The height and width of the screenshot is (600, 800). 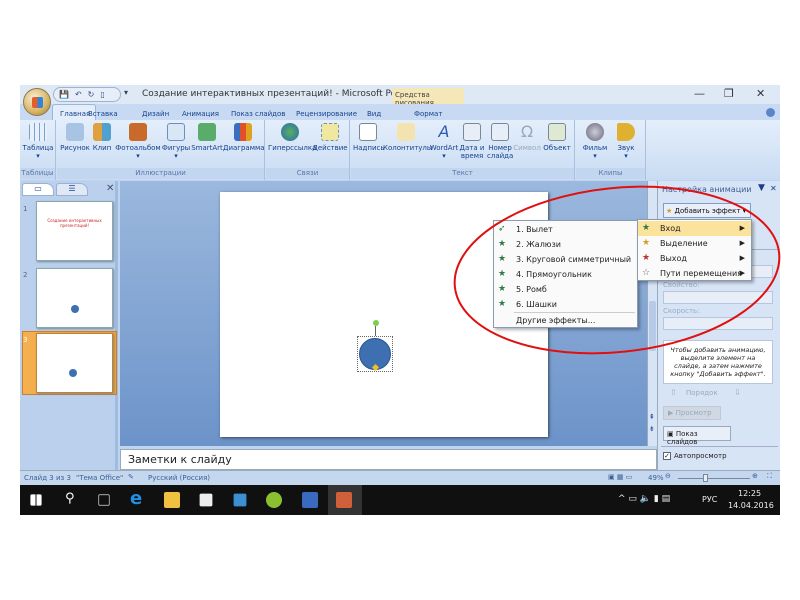 I want to click on media-icon, so click(x=240, y=500).